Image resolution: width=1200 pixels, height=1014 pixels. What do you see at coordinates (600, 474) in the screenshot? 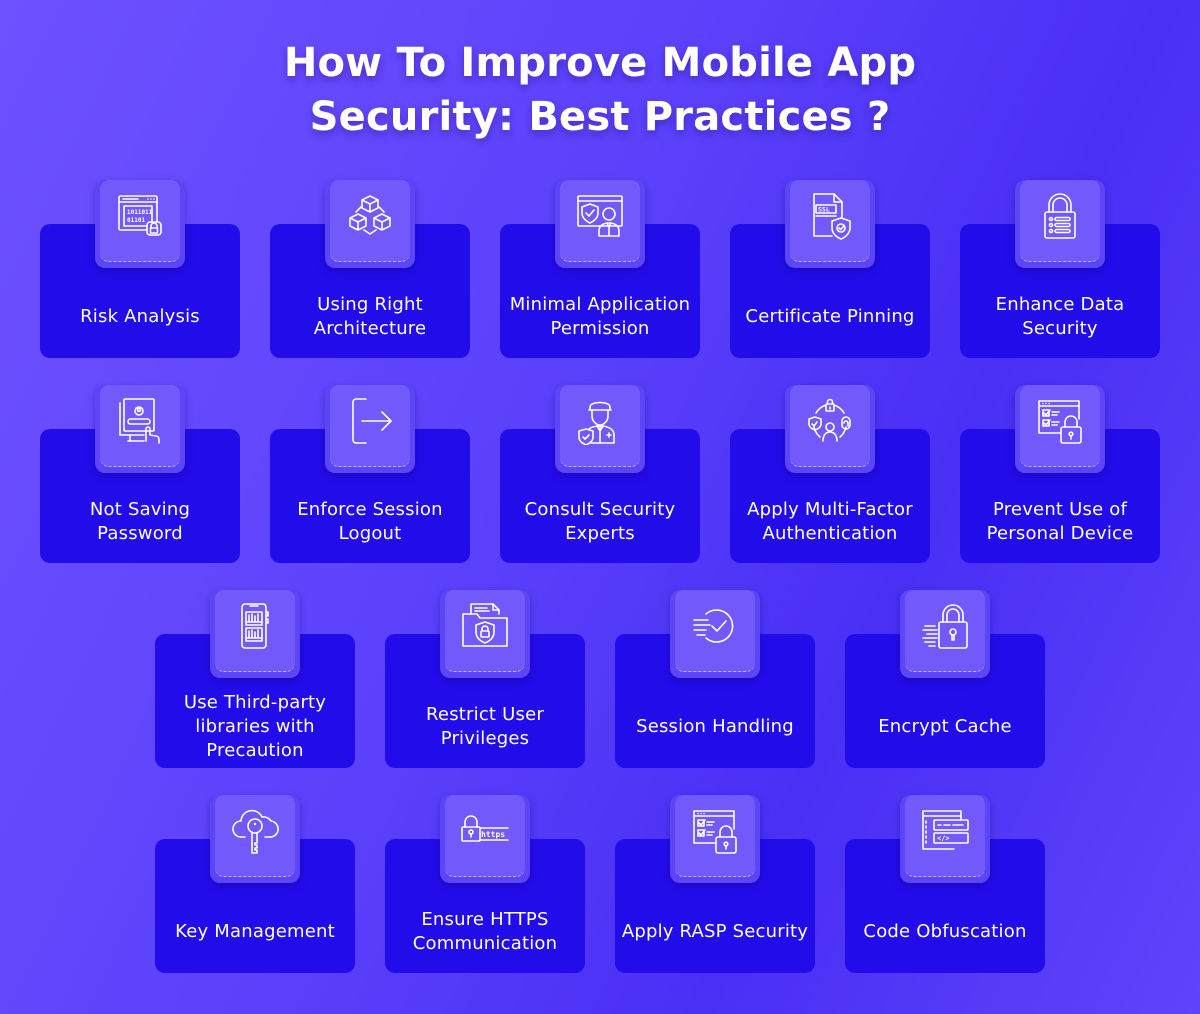
I see `practice-card-consult-security-experts: Consult Security Experts` at bounding box center [600, 474].